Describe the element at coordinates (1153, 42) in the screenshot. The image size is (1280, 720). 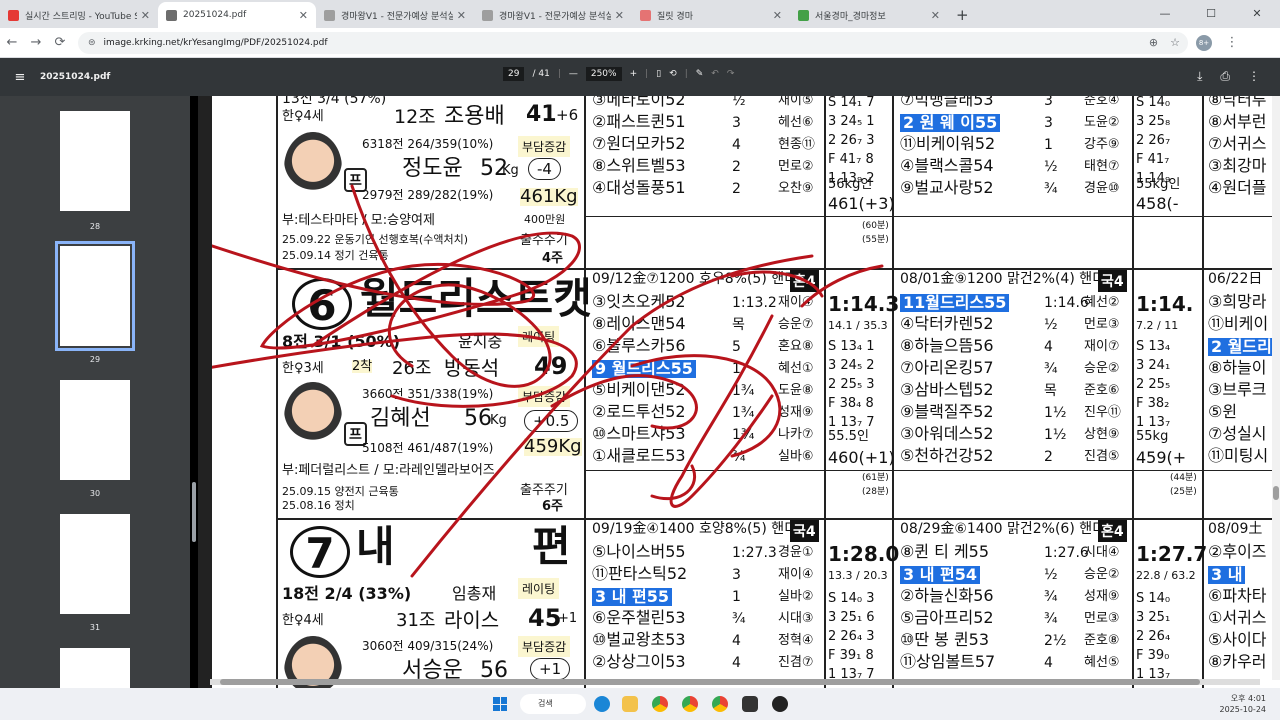
I see `zoom-icon: ⊕` at that location.